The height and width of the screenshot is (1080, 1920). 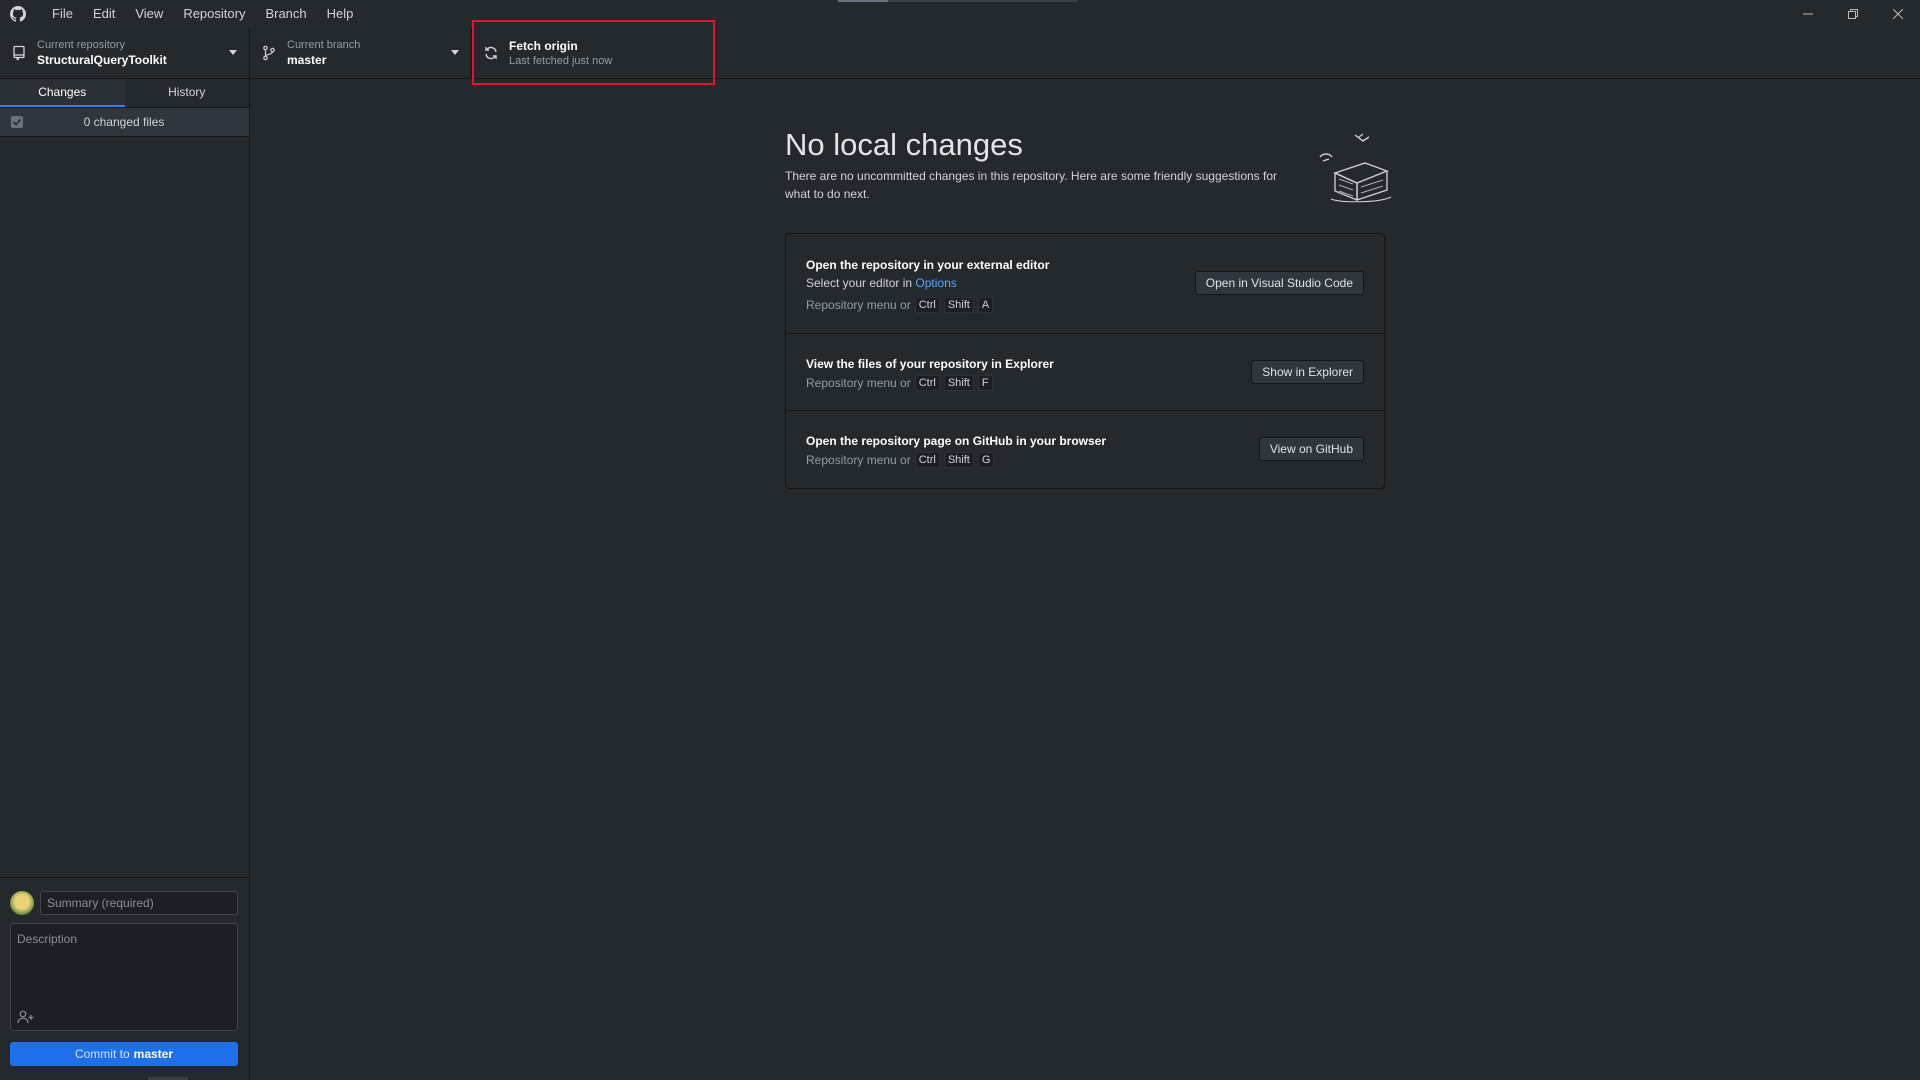 I want to click on fetch-origin-button: Fetch origin Last fetched just now, so click(x=593, y=53).